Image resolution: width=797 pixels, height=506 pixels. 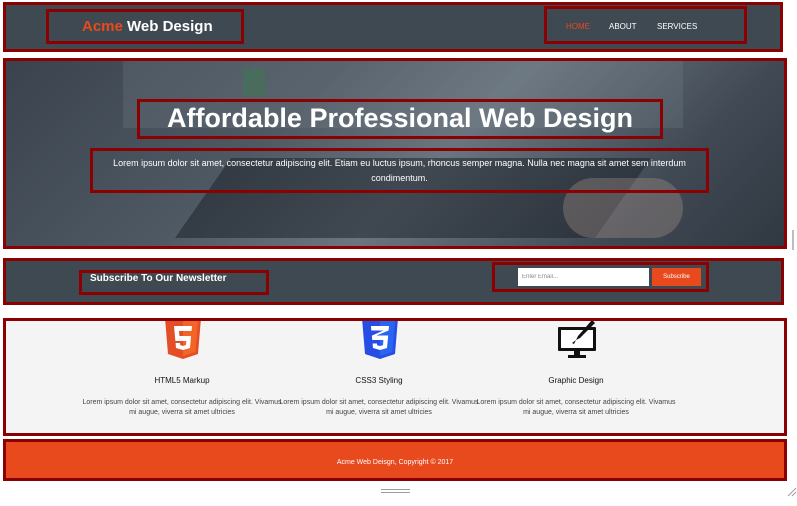 What do you see at coordinates (600, 277) in the screenshot?
I see `form-highlight-frame` at bounding box center [600, 277].